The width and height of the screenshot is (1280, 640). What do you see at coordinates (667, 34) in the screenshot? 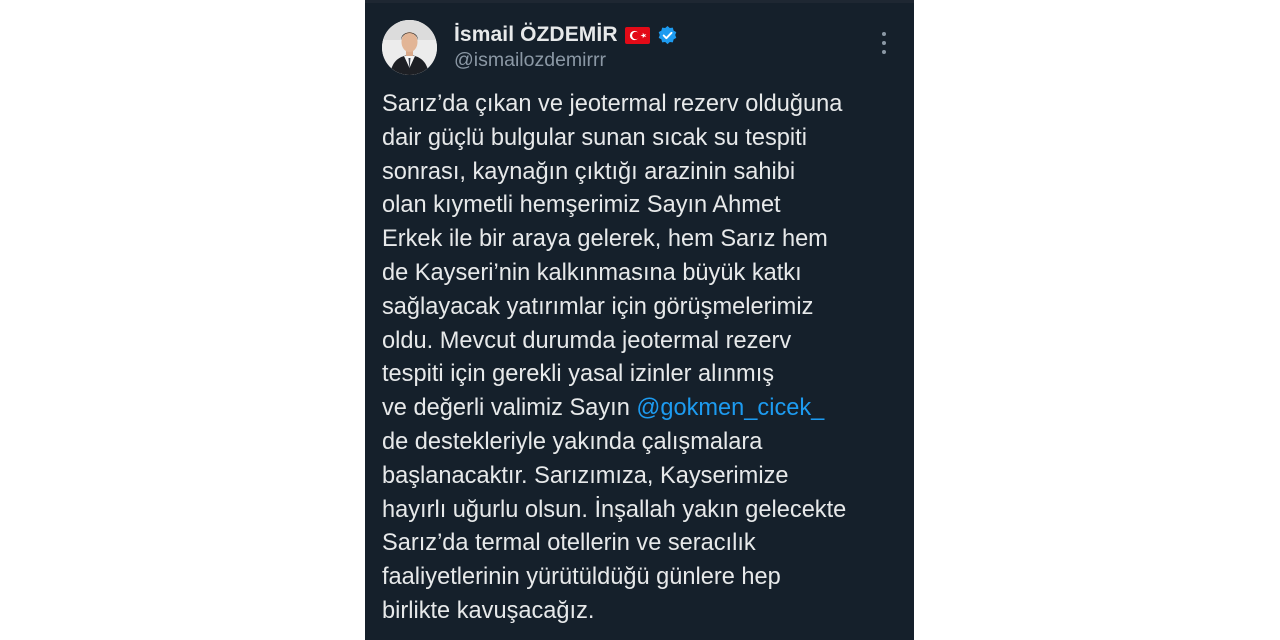
I see `verified-badge-icon` at bounding box center [667, 34].